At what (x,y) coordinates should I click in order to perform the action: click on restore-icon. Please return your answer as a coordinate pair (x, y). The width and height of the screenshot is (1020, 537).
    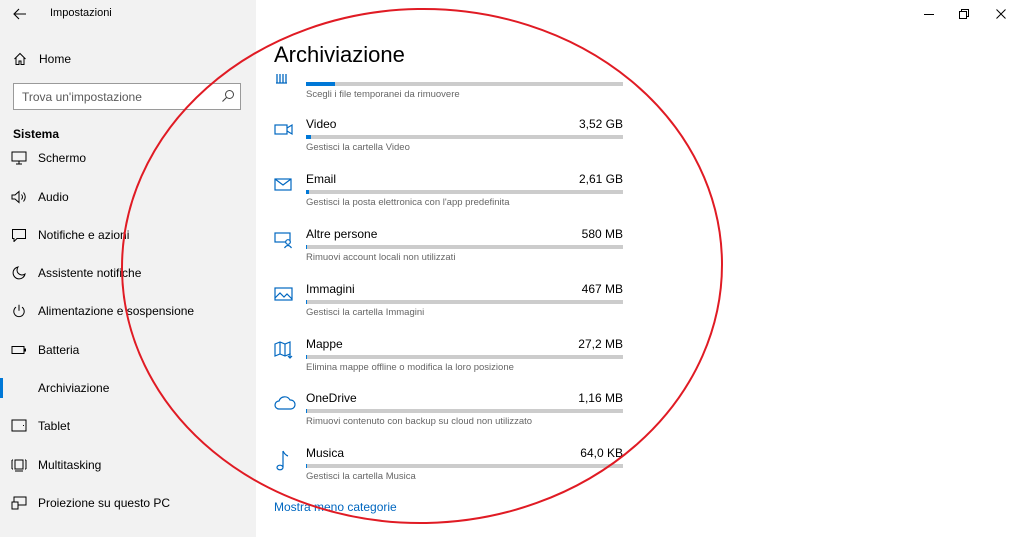
    Looking at the image, I should click on (964, 14).